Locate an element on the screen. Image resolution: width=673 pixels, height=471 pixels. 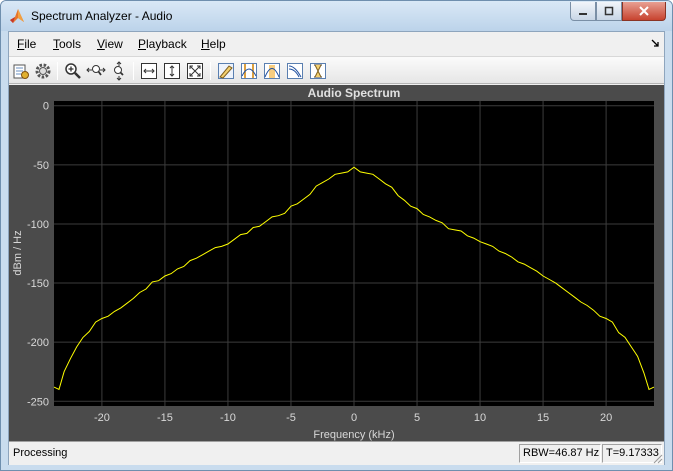
distortion-icon is located at coordinates (295, 71).